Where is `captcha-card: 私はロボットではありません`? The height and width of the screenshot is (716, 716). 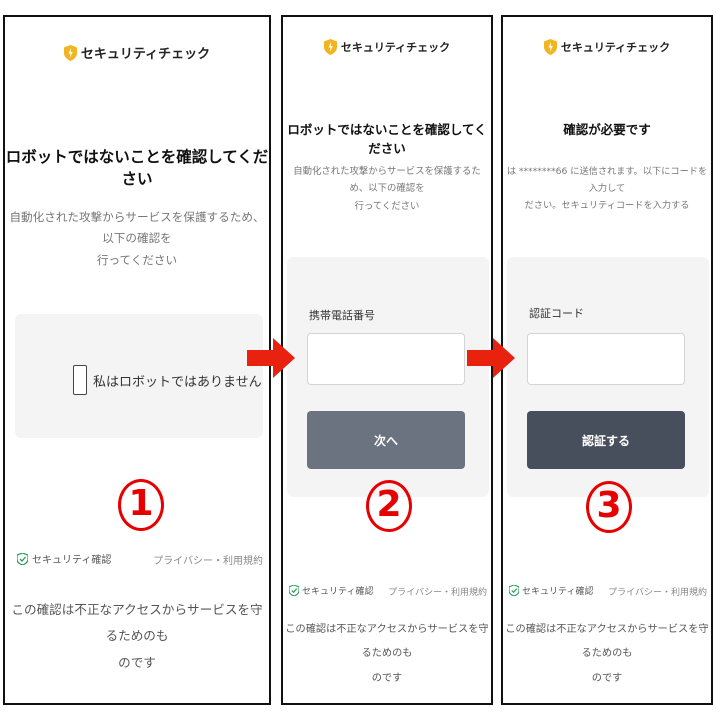 captcha-card: 私はロボットではありません is located at coordinates (139, 376).